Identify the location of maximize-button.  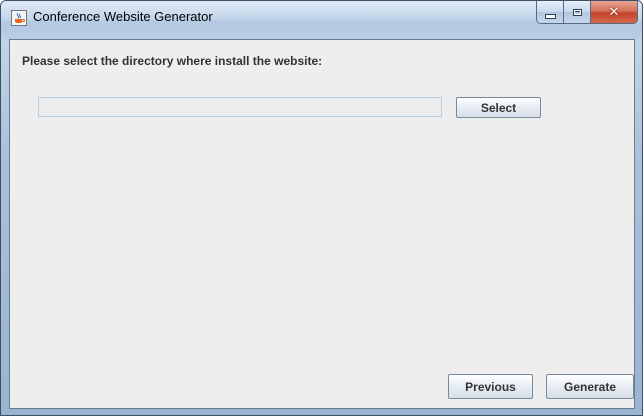
(577, 12).